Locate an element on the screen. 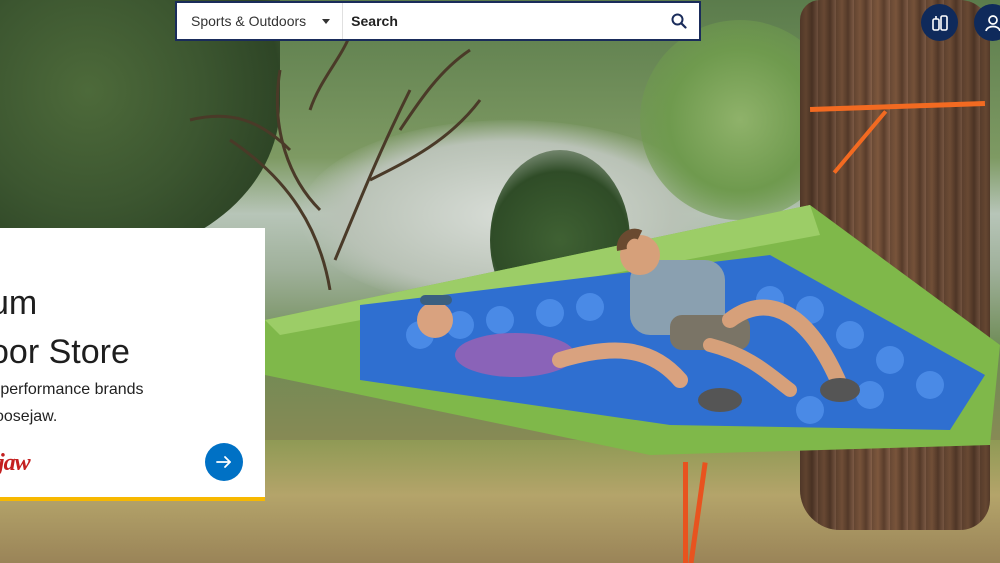 The height and width of the screenshot is (563, 1000). brand-logo: jaw is located at coordinates (15, 463).